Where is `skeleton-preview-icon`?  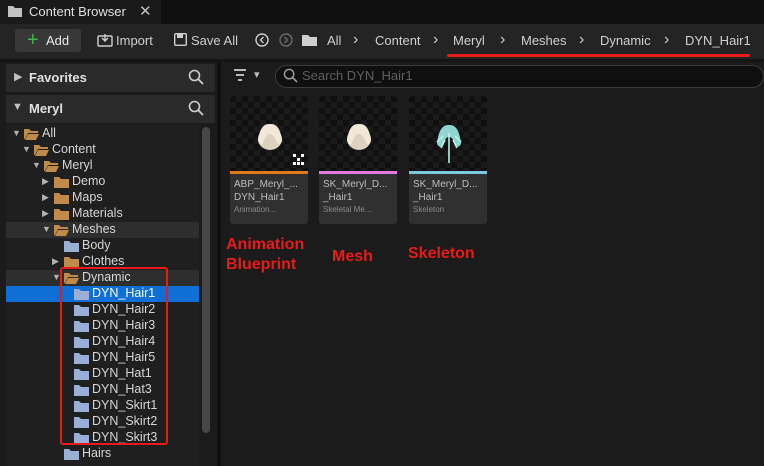 skeleton-preview-icon is located at coordinates (449, 143).